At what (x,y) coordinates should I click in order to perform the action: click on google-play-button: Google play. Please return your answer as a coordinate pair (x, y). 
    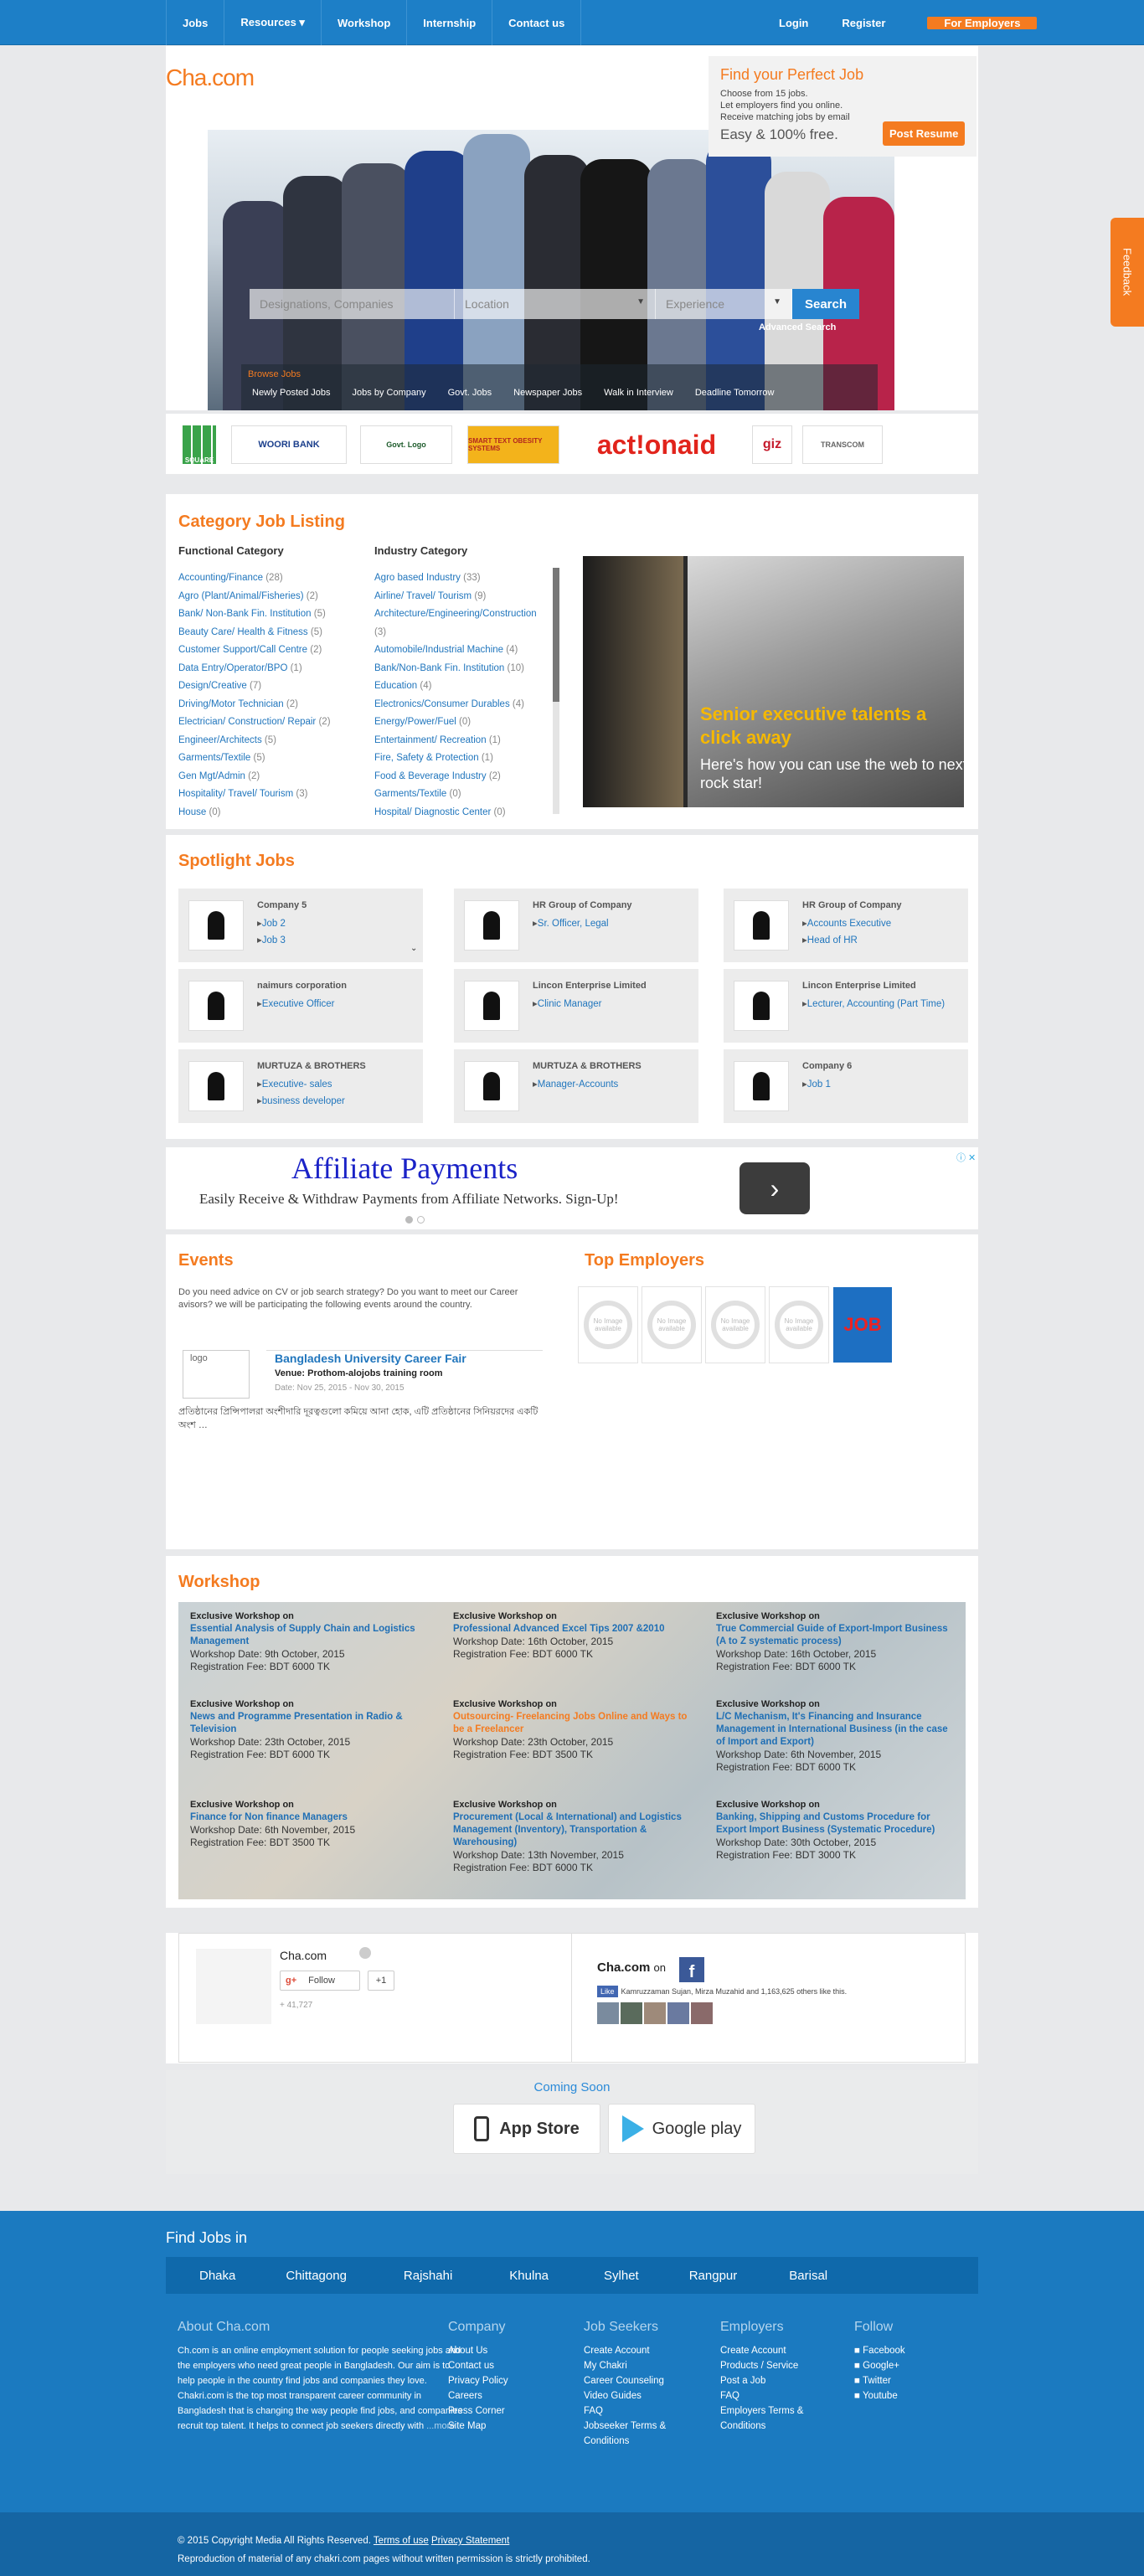
    Looking at the image, I should click on (681, 2129).